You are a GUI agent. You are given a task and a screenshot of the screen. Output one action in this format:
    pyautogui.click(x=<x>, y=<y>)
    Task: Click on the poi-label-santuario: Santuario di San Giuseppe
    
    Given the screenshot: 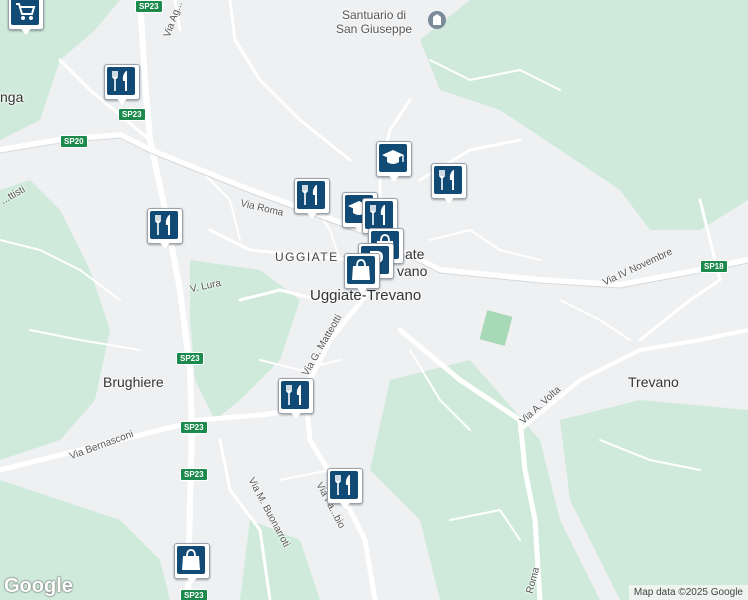 What is the action you would take?
    pyautogui.click(x=374, y=22)
    